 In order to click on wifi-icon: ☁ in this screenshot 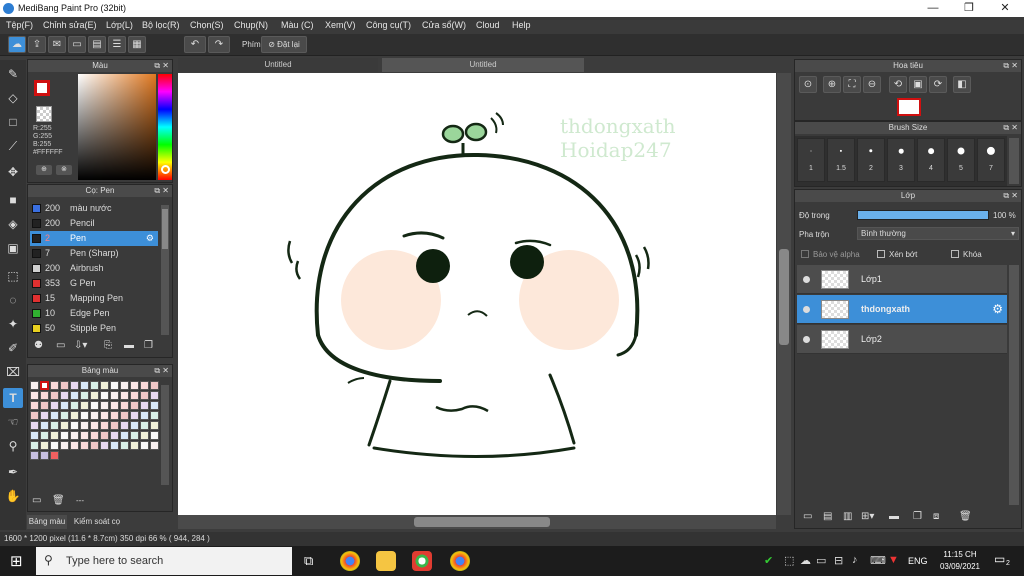, I will do `click(805, 560)`.